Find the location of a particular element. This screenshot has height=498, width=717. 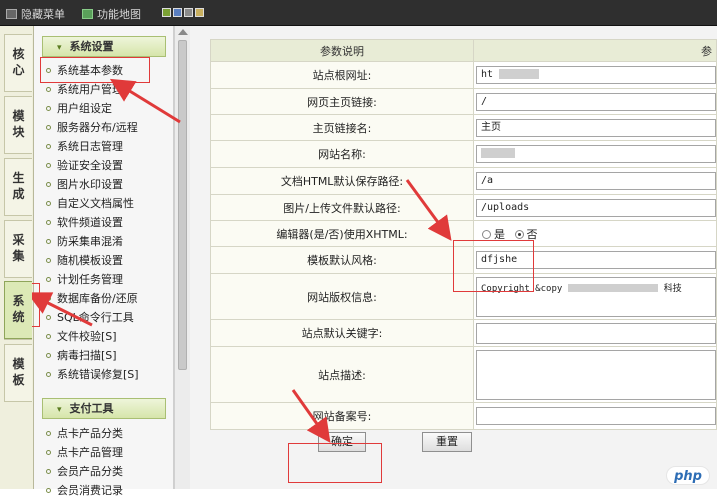

tab-modules: 模块 is located at coordinates (18, 125).